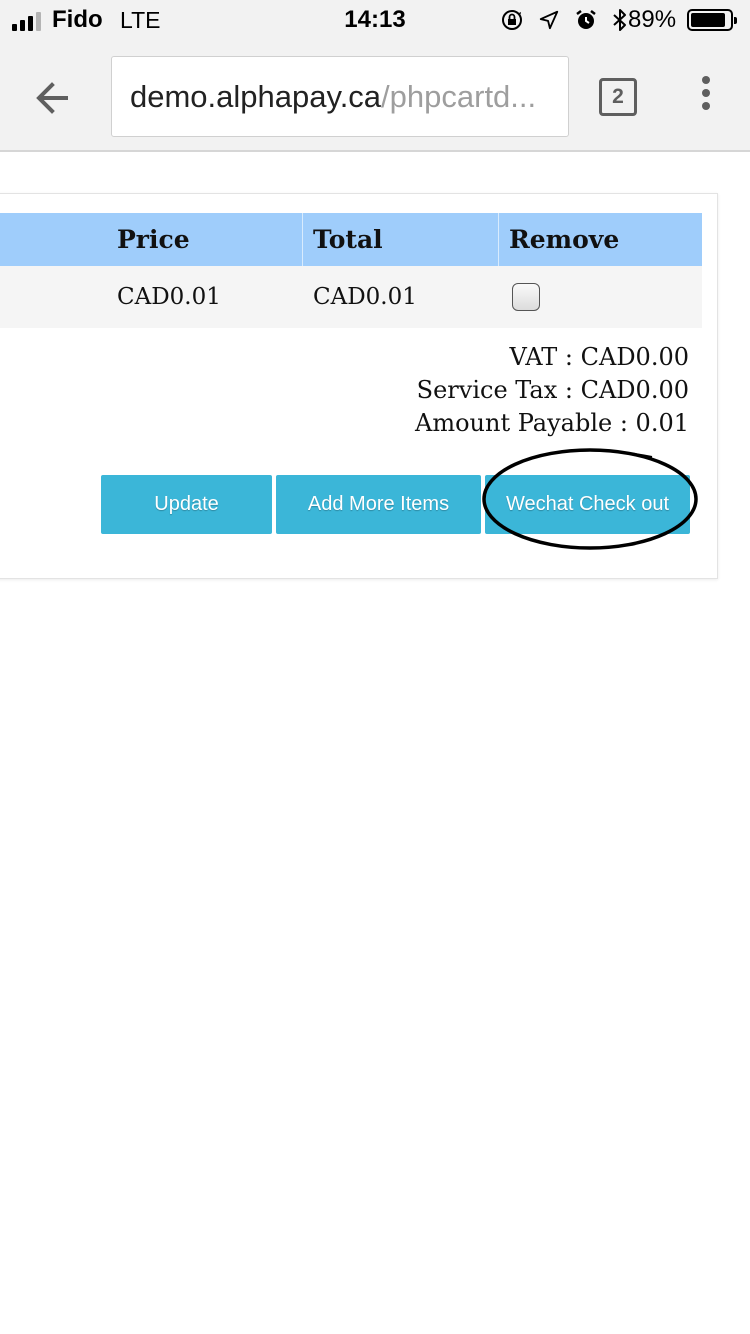 The image size is (750, 1334). I want to click on column-header-total: Total, so click(348, 239).